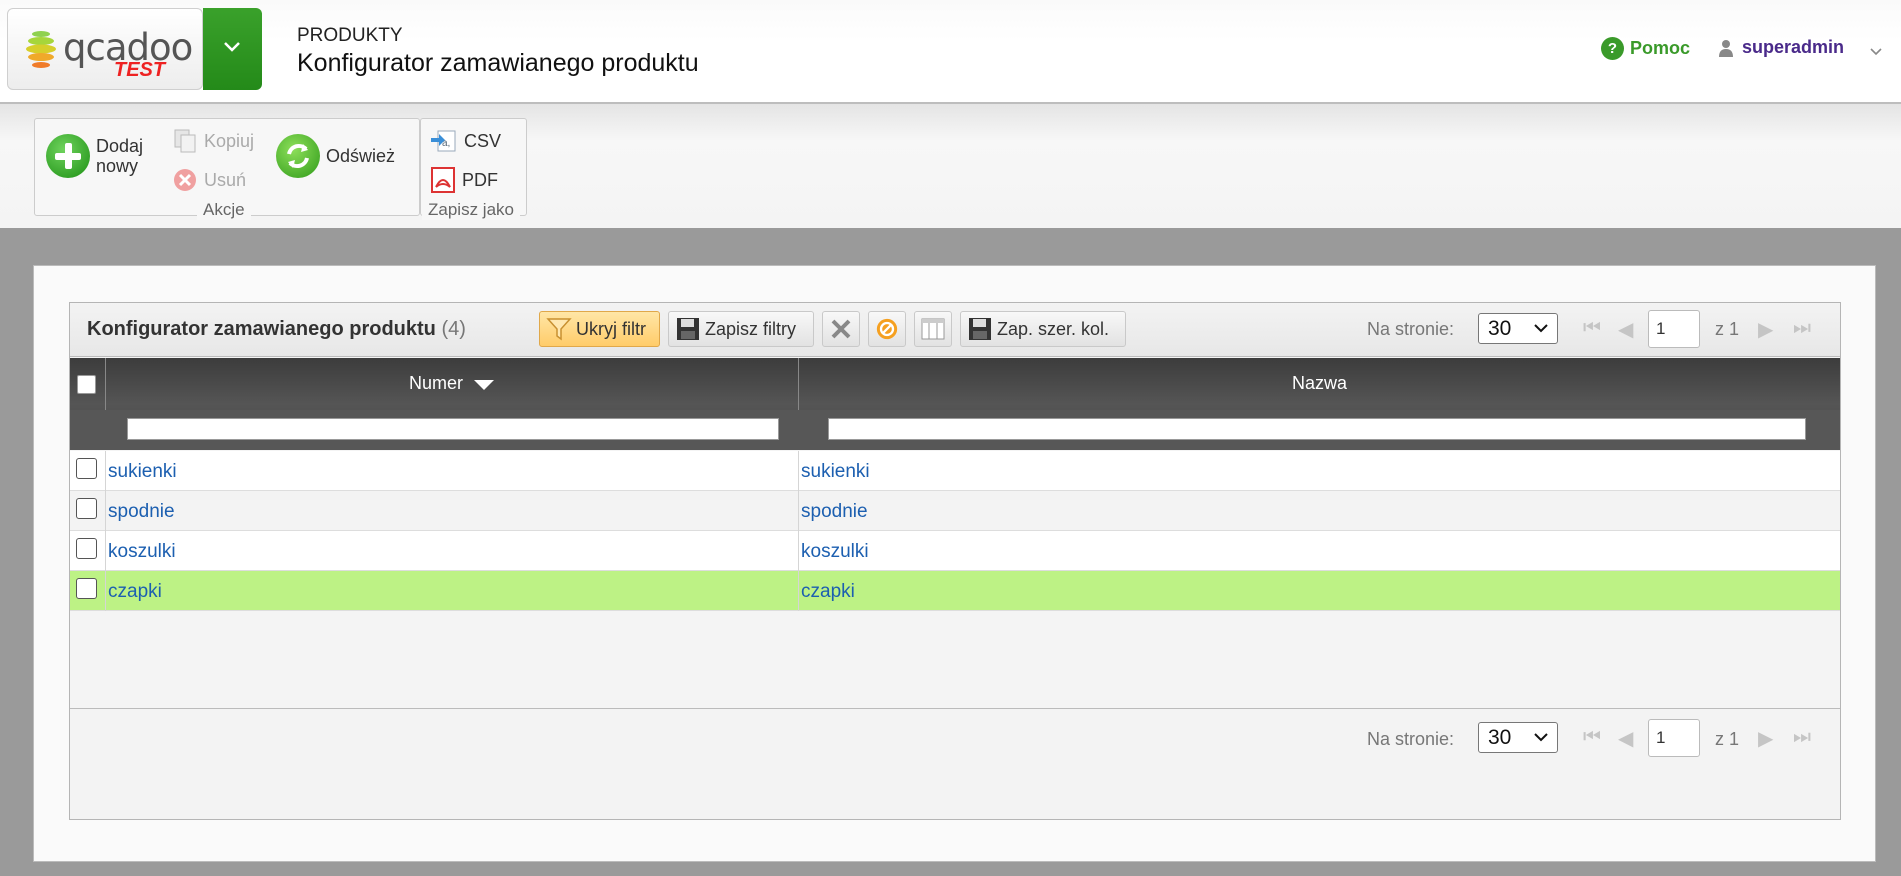  I want to click on column-header-name-label: Nazwa, so click(1319, 382).